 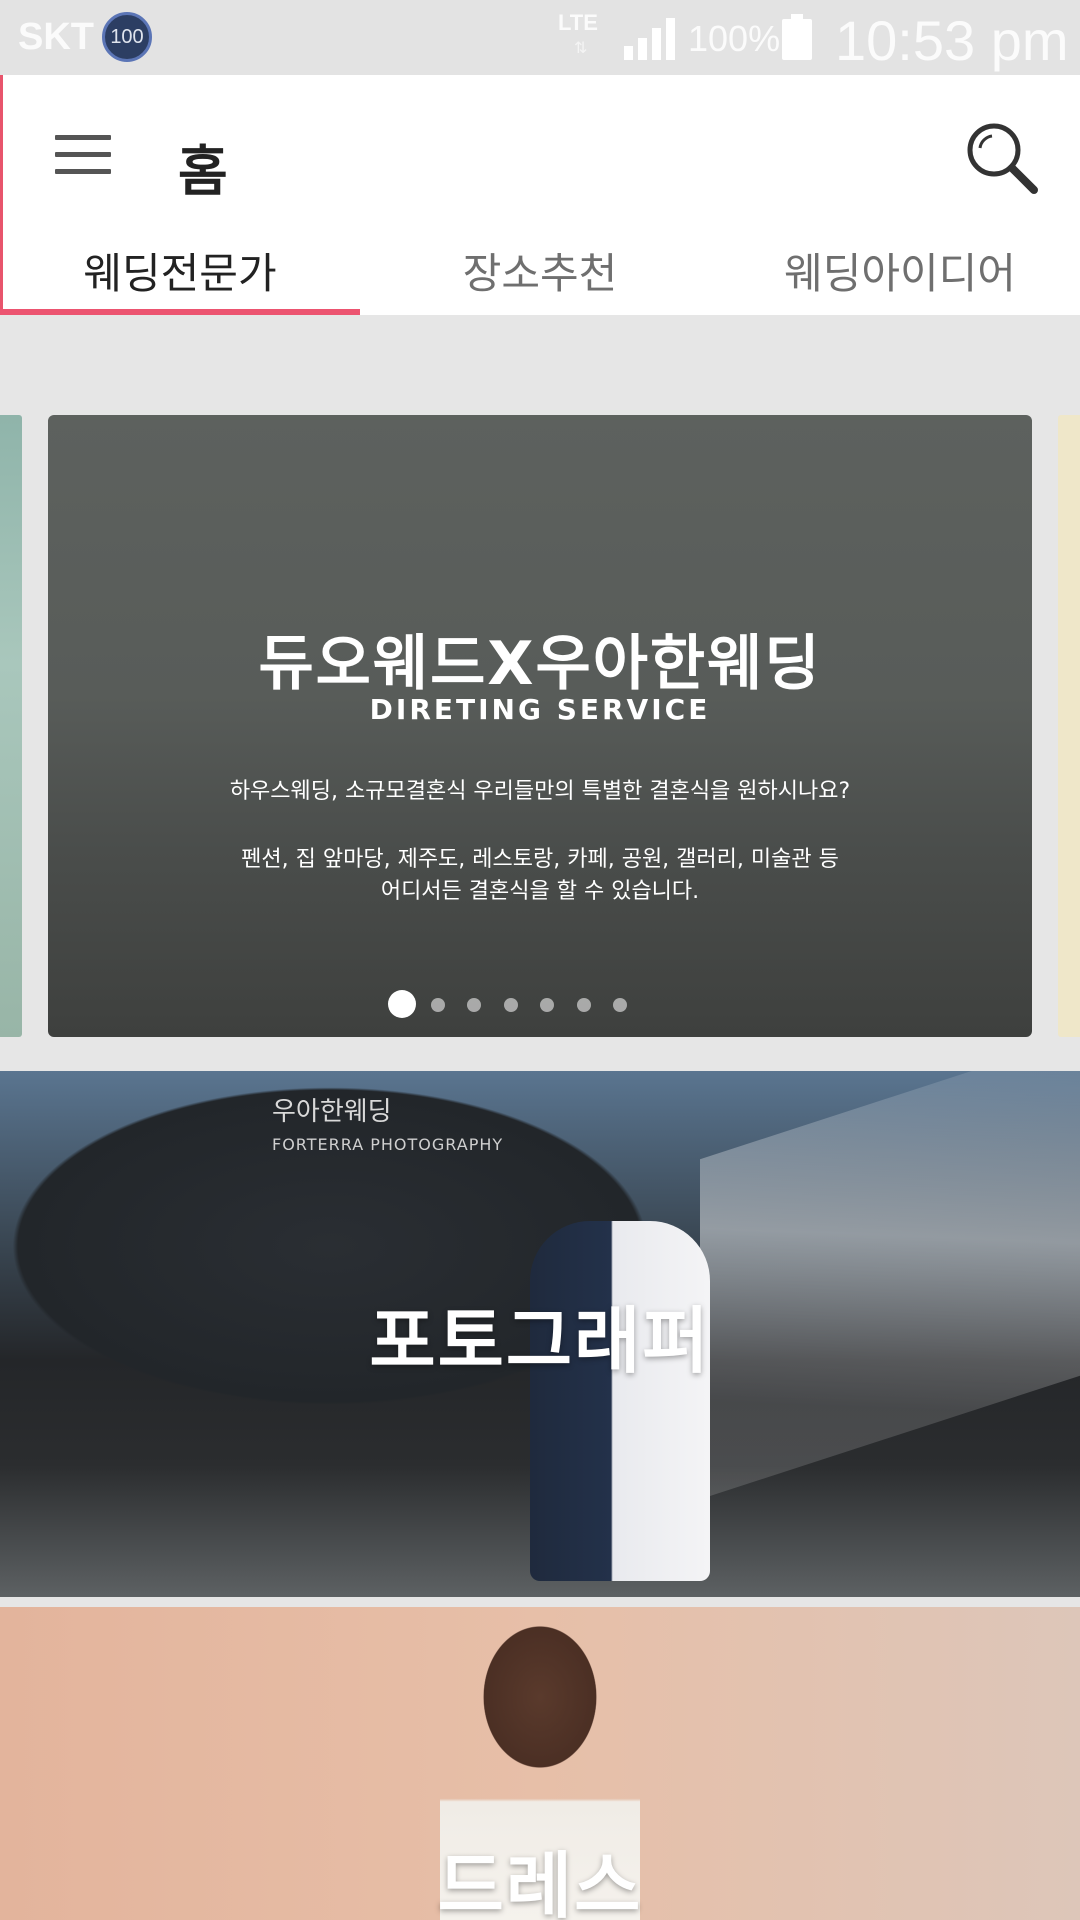 What do you see at coordinates (797, 37) in the screenshot?
I see `battery-icon` at bounding box center [797, 37].